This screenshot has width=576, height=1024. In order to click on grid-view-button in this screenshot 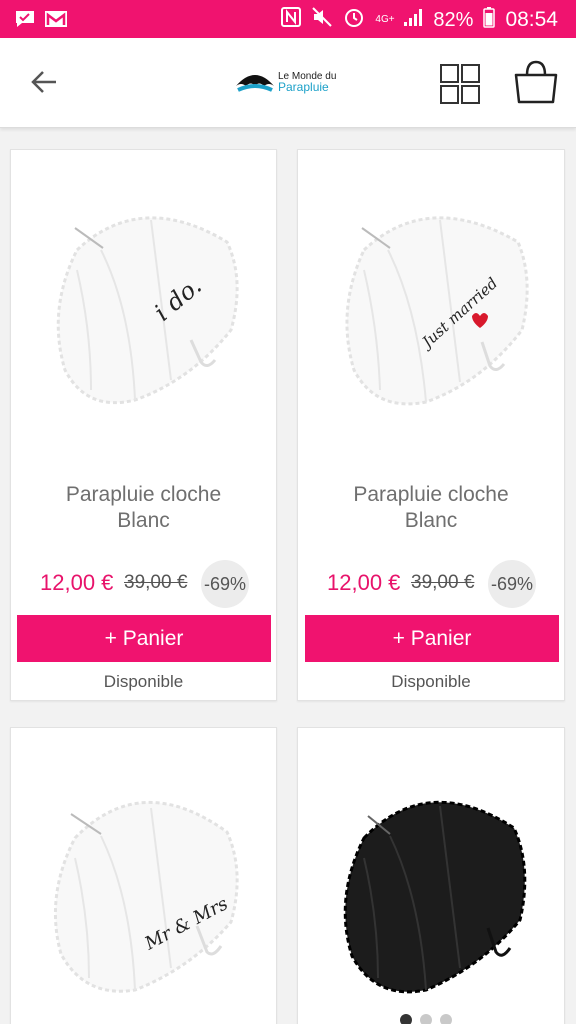, I will do `click(460, 84)`.